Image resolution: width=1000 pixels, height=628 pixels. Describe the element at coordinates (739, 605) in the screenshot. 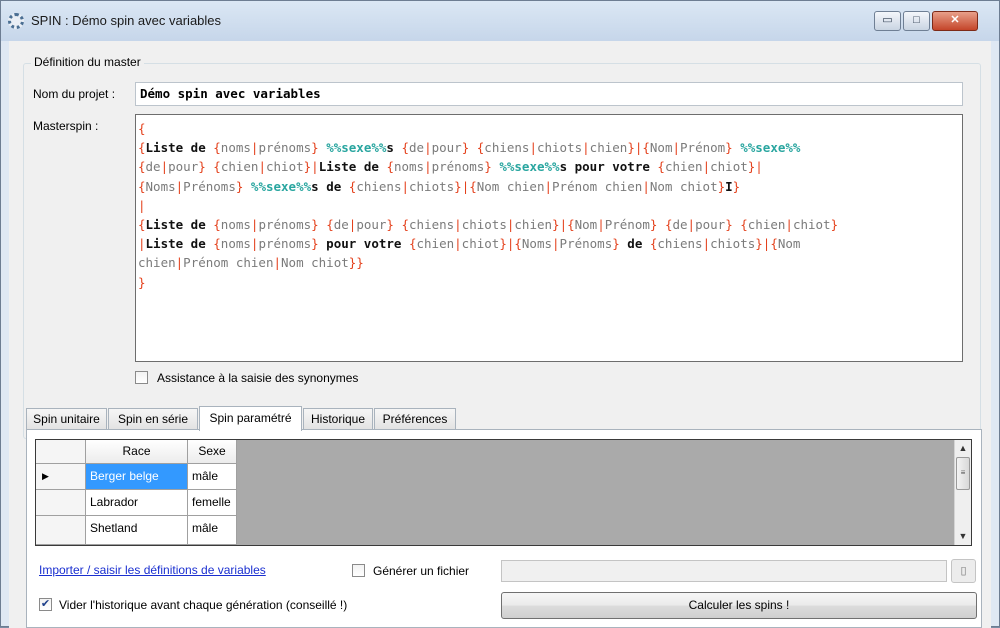

I see `calculate-spins-button: Calculer les spins !` at that location.